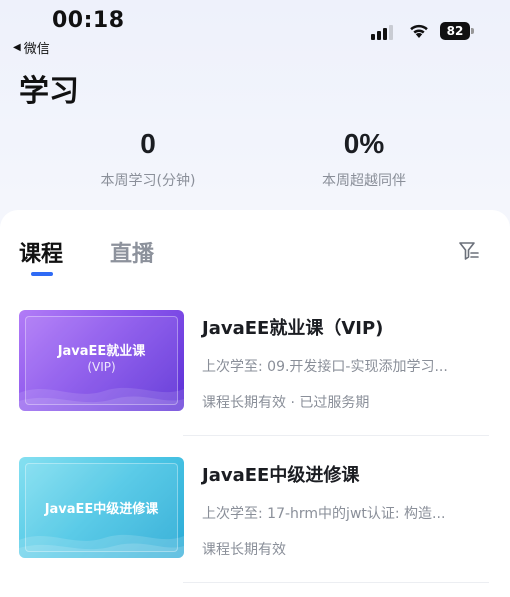  I want to click on tab-courses: 课程, so click(41, 252).